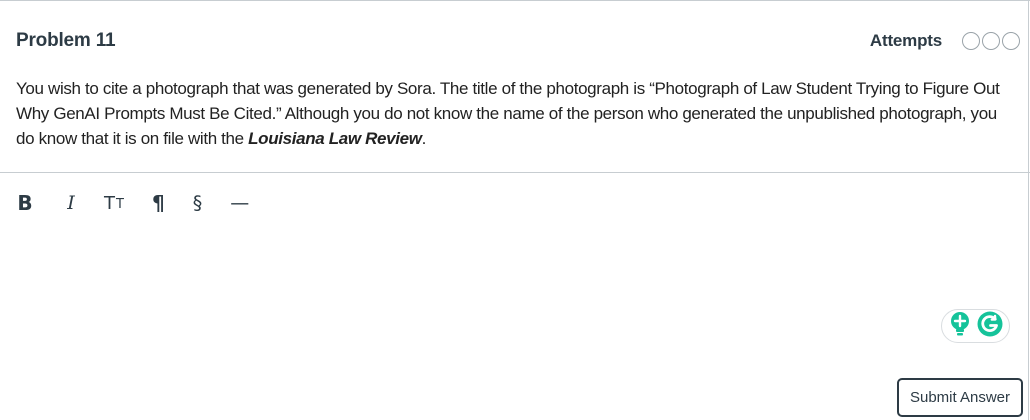 Image resolution: width=1030 pixels, height=420 pixels. What do you see at coordinates (109, 203) in the screenshot?
I see `text-size-large-glyph: T` at bounding box center [109, 203].